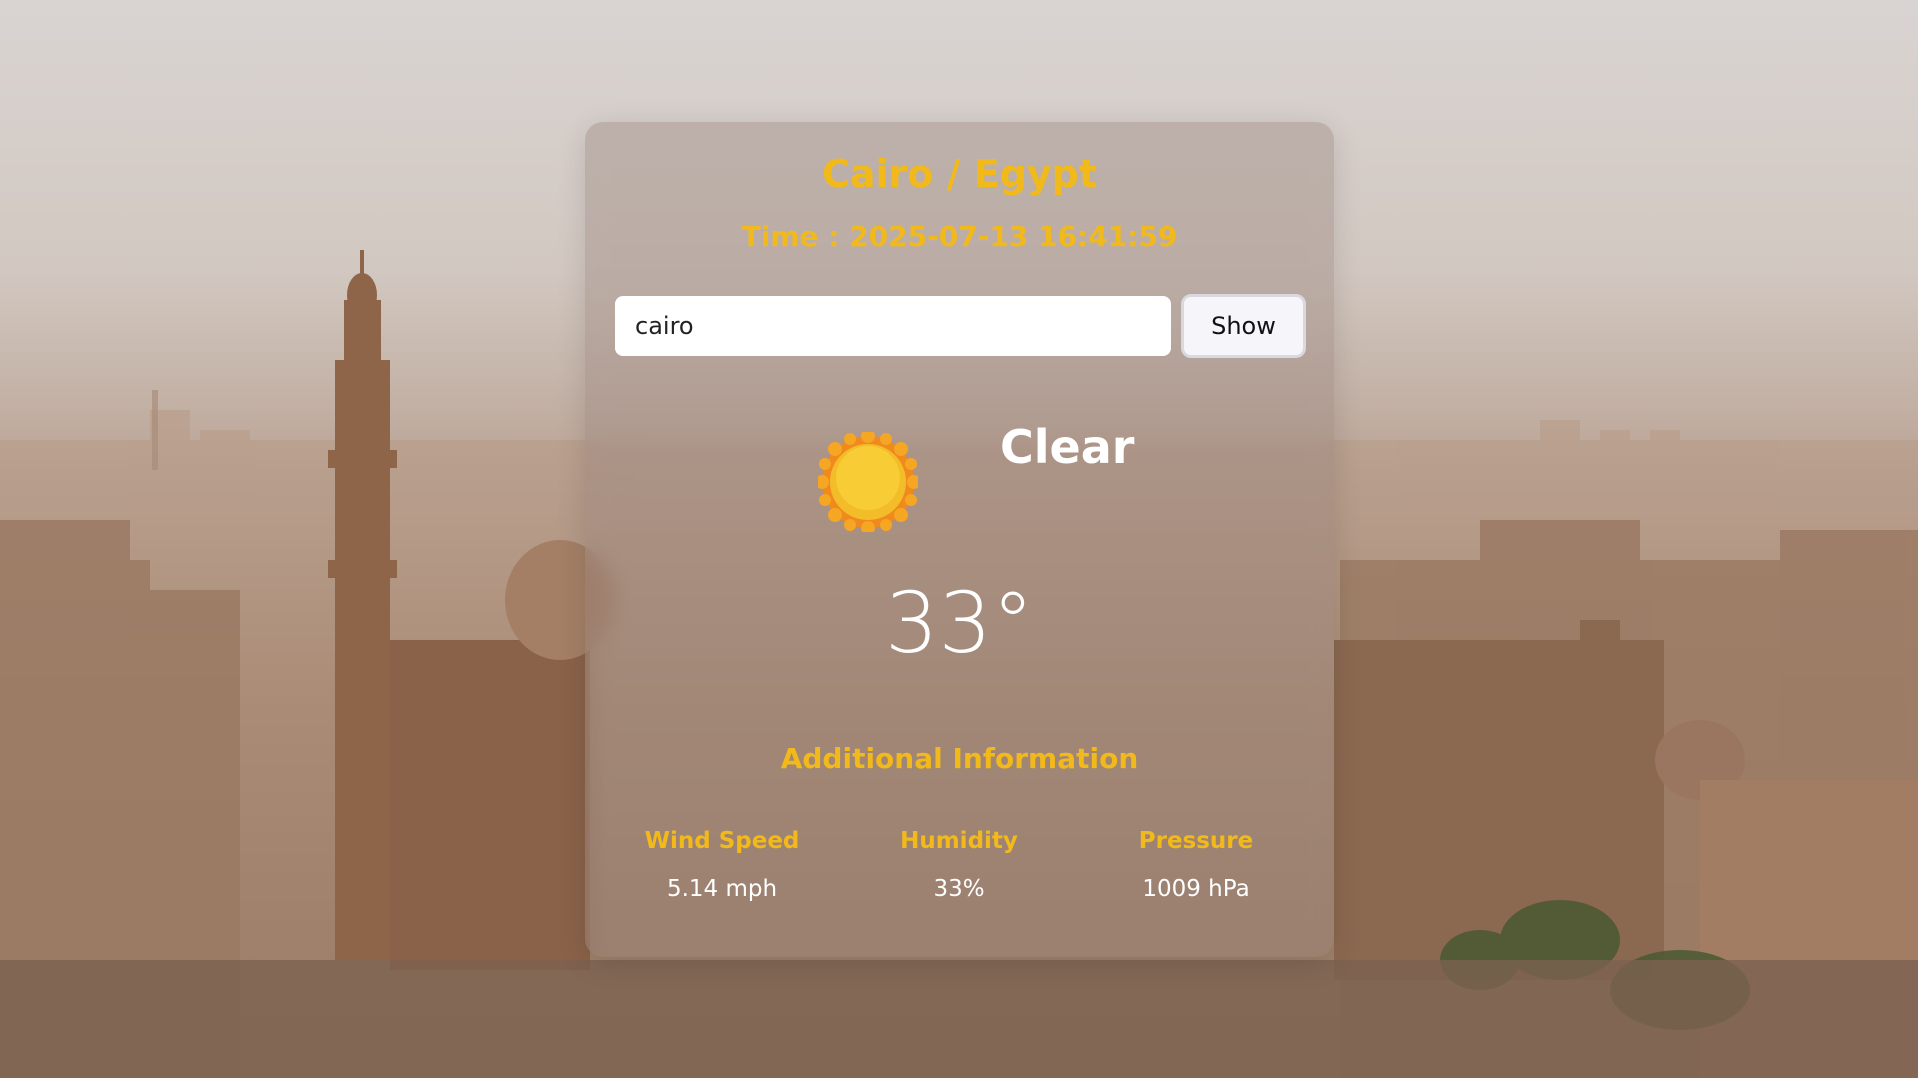 The width and height of the screenshot is (1918, 1078). Describe the element at coordinates (1196, 889) in the screenshot. I see `pressure-value: 1009 hPa` at that location.